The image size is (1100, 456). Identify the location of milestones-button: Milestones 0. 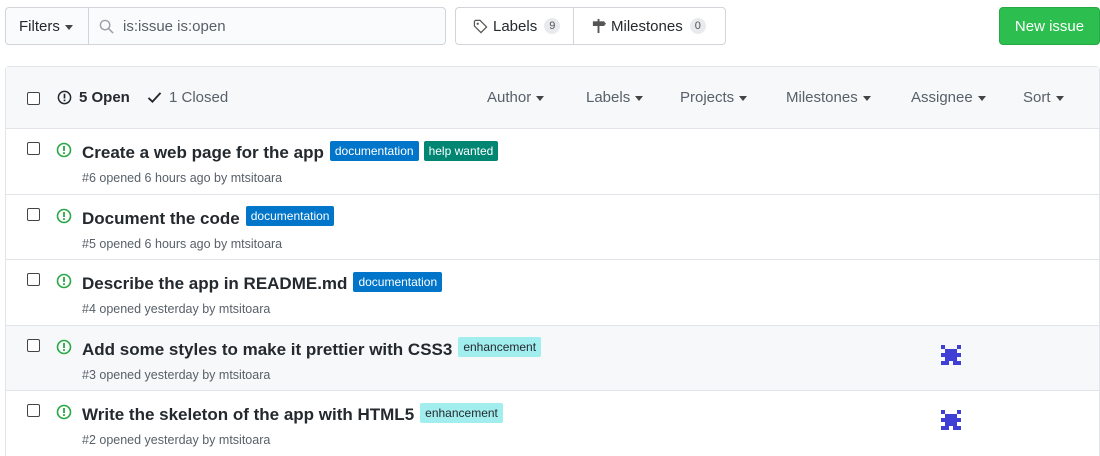
(649, 26).